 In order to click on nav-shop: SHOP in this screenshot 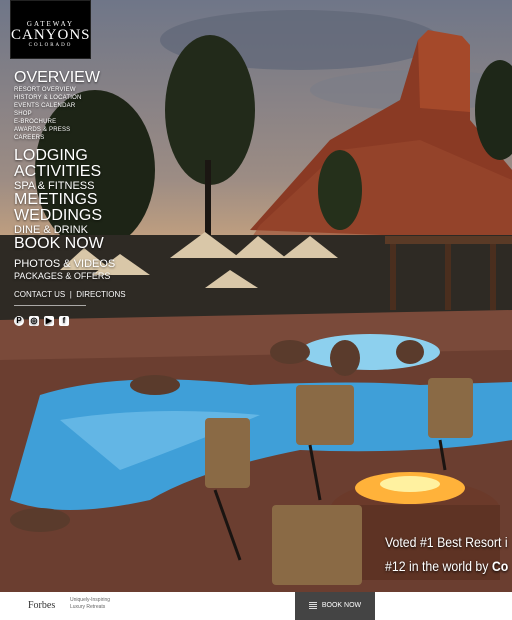, I will do `click(70, 114)`.